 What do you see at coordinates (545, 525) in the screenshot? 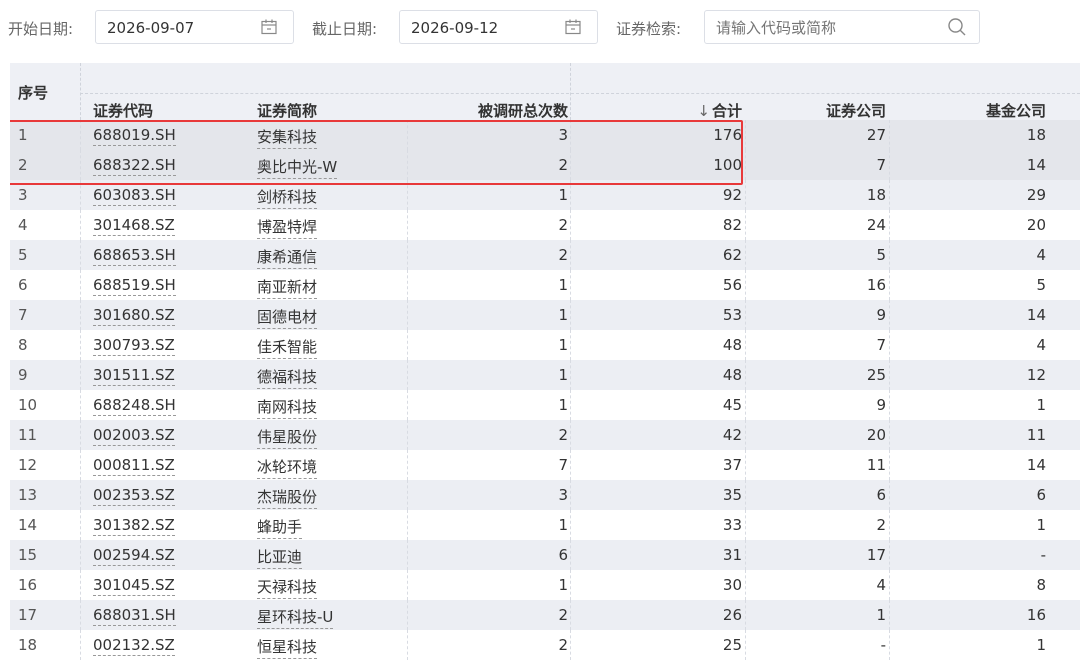
I see `table-row: 14 301382.SZ 蜂助手 1 33 2 1` at bounding box center [545, 525].